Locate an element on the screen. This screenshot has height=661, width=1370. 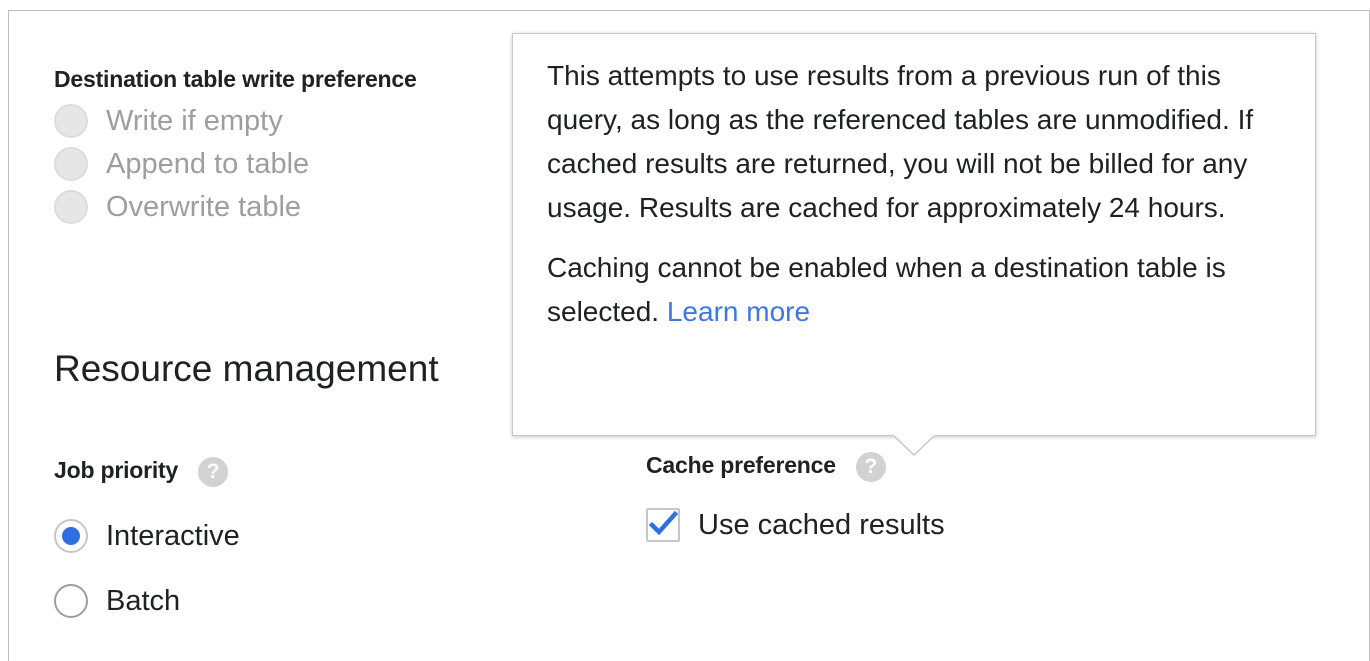
checkbox is located at coordinates (663, 525).